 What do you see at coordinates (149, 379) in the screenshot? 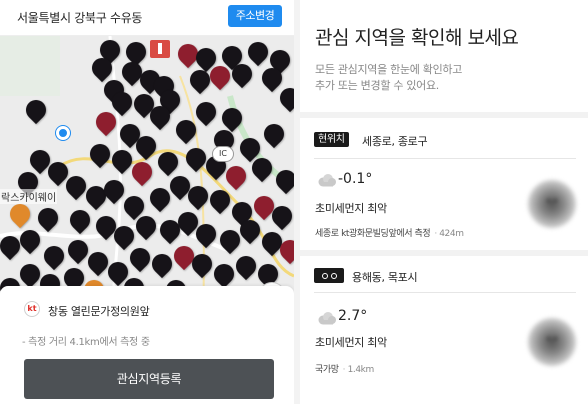
I see `register-interest-button: 관심지역등록` at bounding box center [149, 379].